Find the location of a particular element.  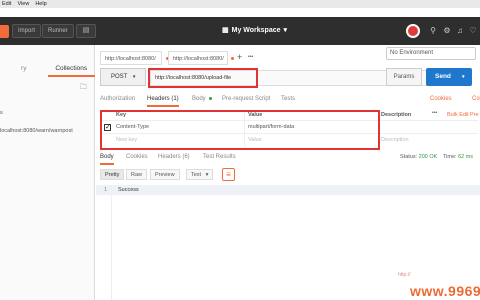

tab-body: Body is located at coordinates (202, 99).